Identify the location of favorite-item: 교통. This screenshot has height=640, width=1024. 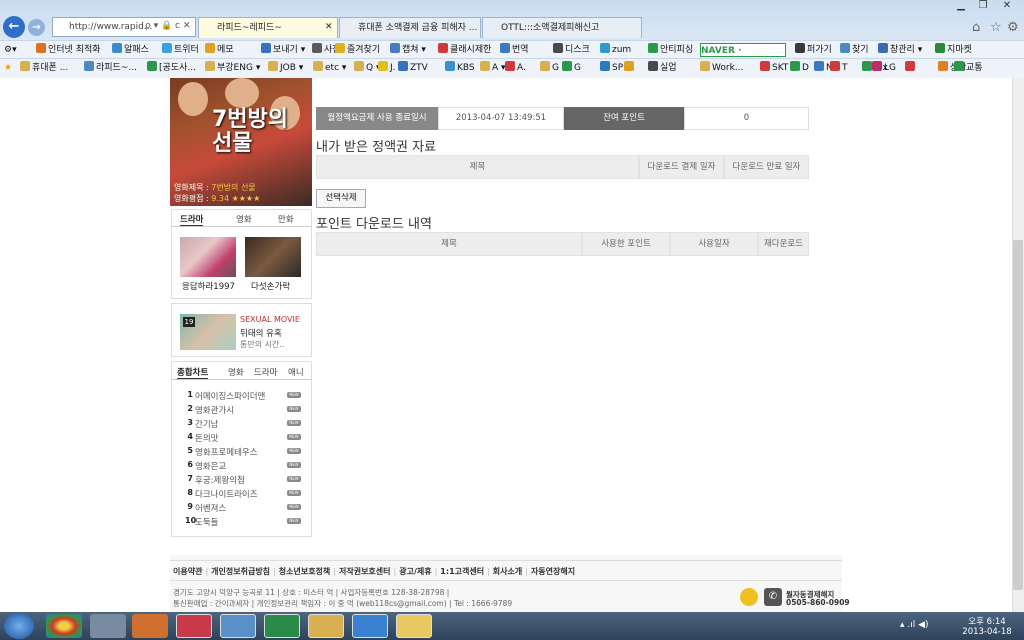
(968, 68).